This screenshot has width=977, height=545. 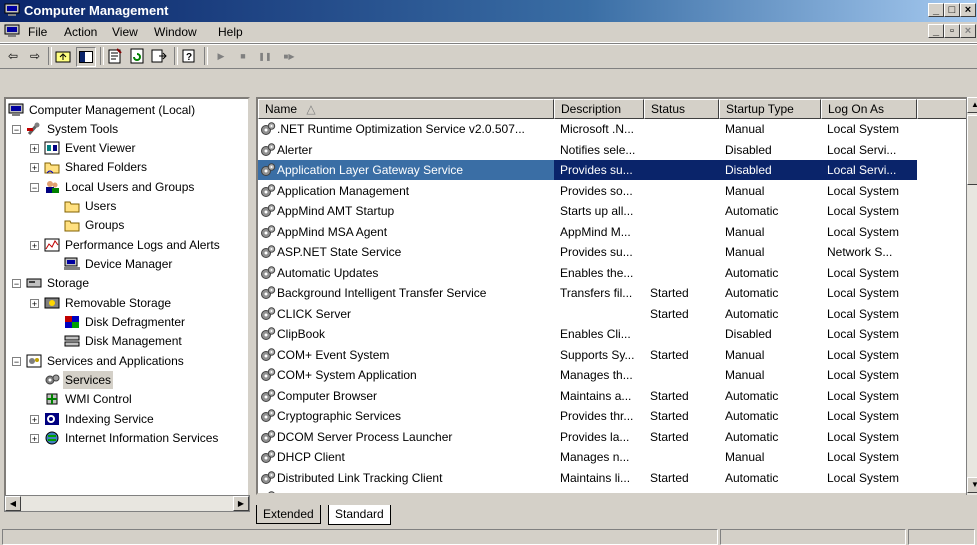 What do you see at coordinates (243, 56) in the screenshot?
I see `stop-service-button: ■` at bounding box center [243, 56].